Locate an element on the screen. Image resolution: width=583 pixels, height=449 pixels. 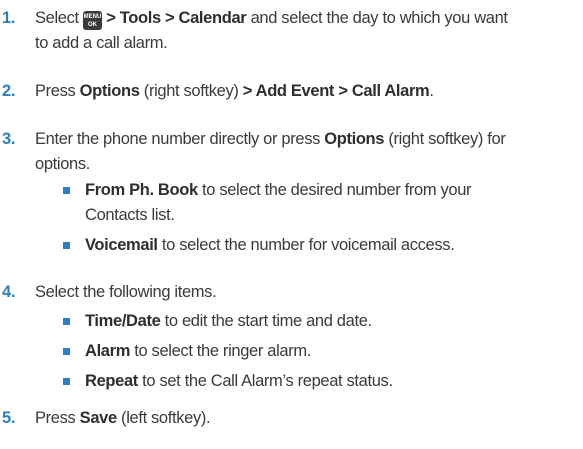
step-number: 2. is located at coordinates (9, 91).